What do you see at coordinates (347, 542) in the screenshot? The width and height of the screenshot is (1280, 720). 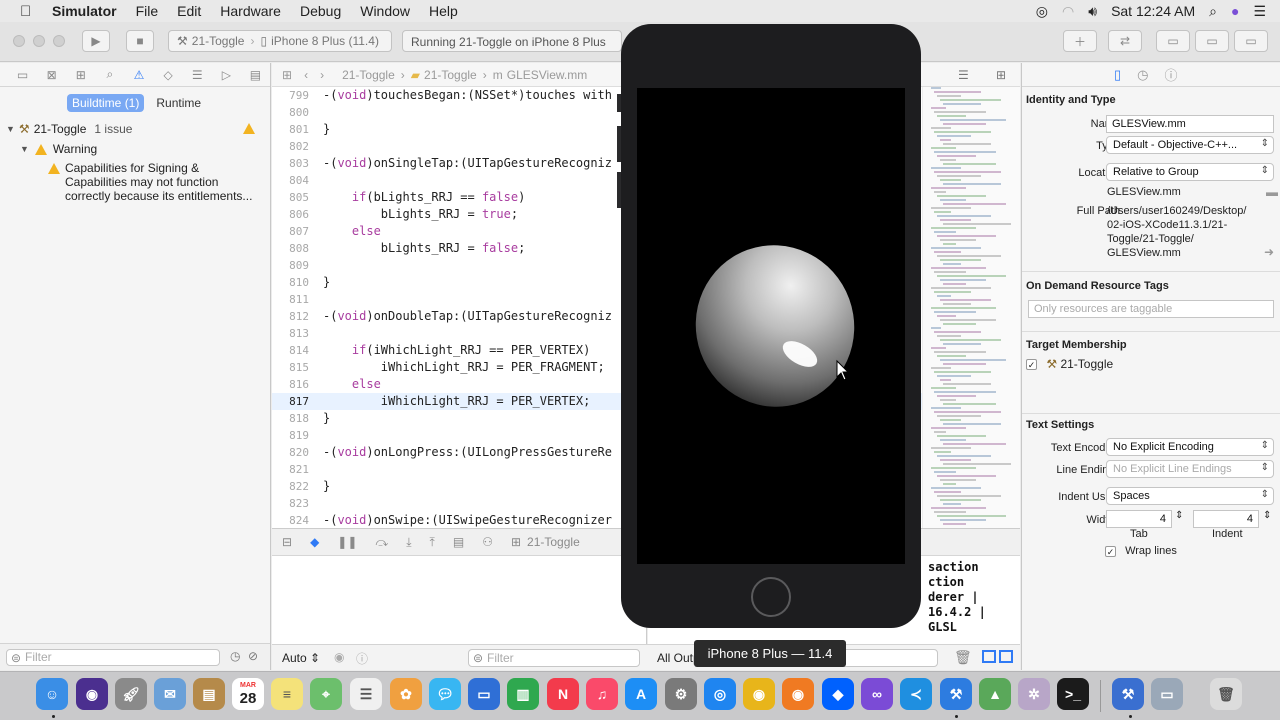 I see `pause-icon: ❚❚` at bounding box center [347, 542].